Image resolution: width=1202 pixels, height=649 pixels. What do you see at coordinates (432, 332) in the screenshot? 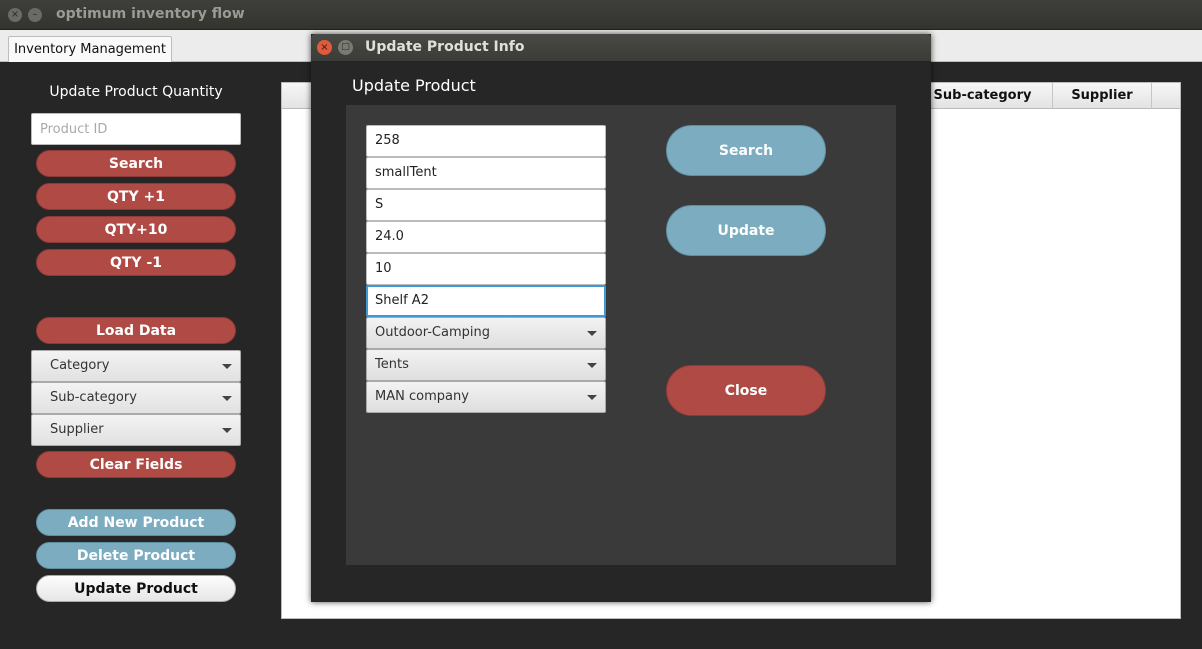
I see `dialog-category-value: Outdoor-Camping` at bounding box center [432, 332].